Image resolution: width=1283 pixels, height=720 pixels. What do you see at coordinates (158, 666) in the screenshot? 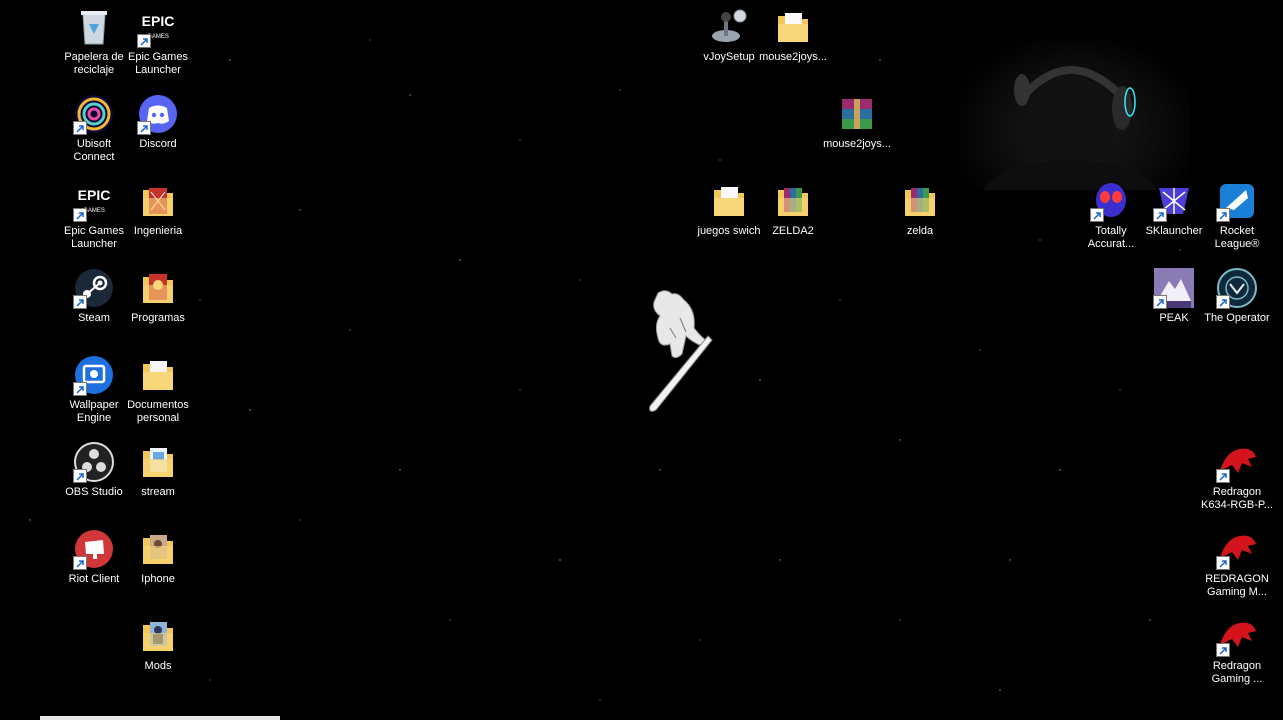
I see `folder-label: Mods` at bounding box center [158, 666].